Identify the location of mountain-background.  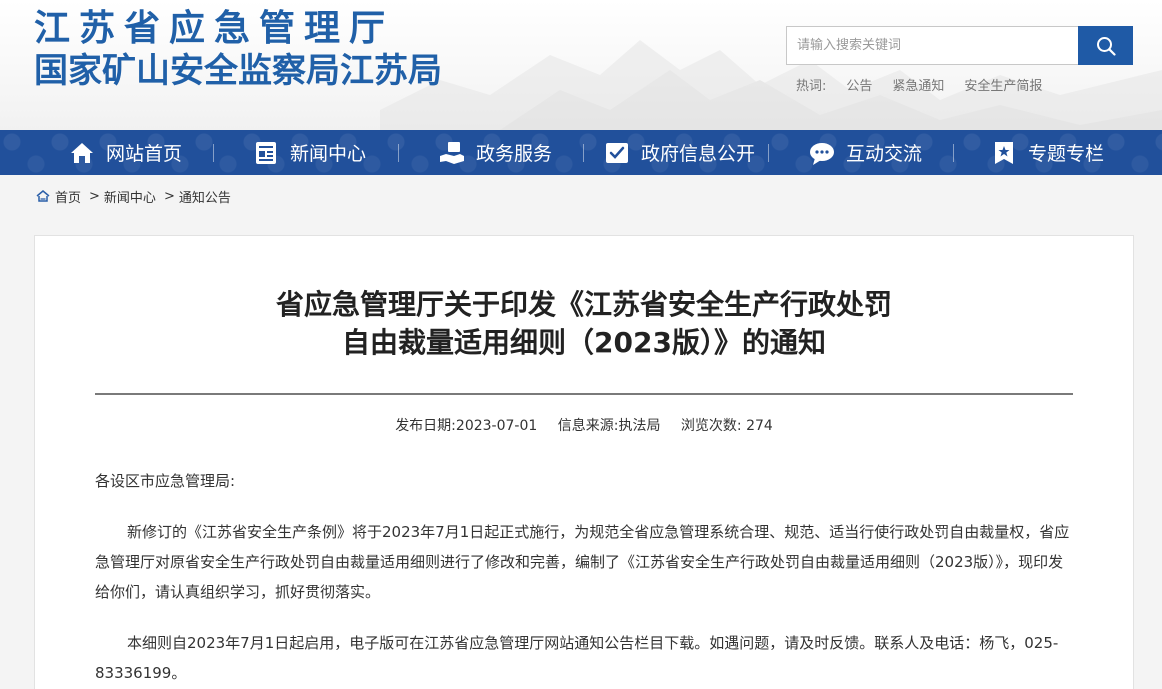
(771, 85).